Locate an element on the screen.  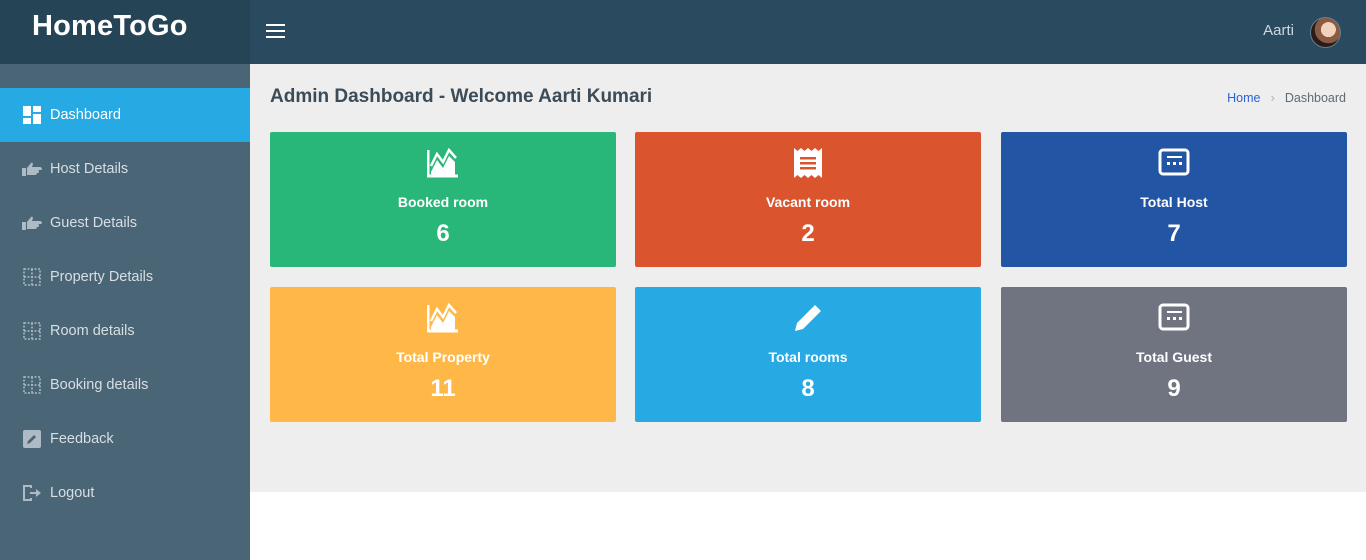
card-total-host: Total Host 7 is located at coordinates (1174, 199).